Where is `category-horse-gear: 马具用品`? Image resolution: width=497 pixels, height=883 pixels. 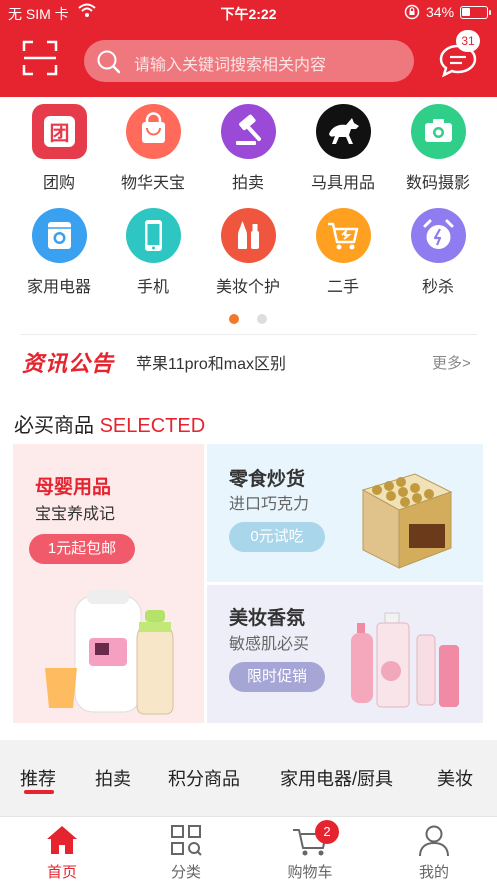 category-horse-gear: 马具用品 is located at coordinates (343, 148).